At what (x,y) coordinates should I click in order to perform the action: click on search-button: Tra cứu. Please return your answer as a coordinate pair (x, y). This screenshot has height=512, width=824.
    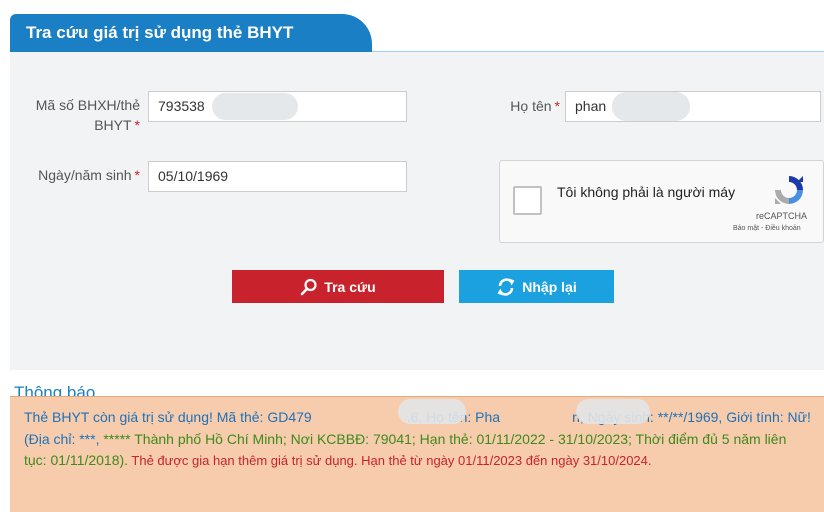
    Looking at the image, I should click on (338, 286).